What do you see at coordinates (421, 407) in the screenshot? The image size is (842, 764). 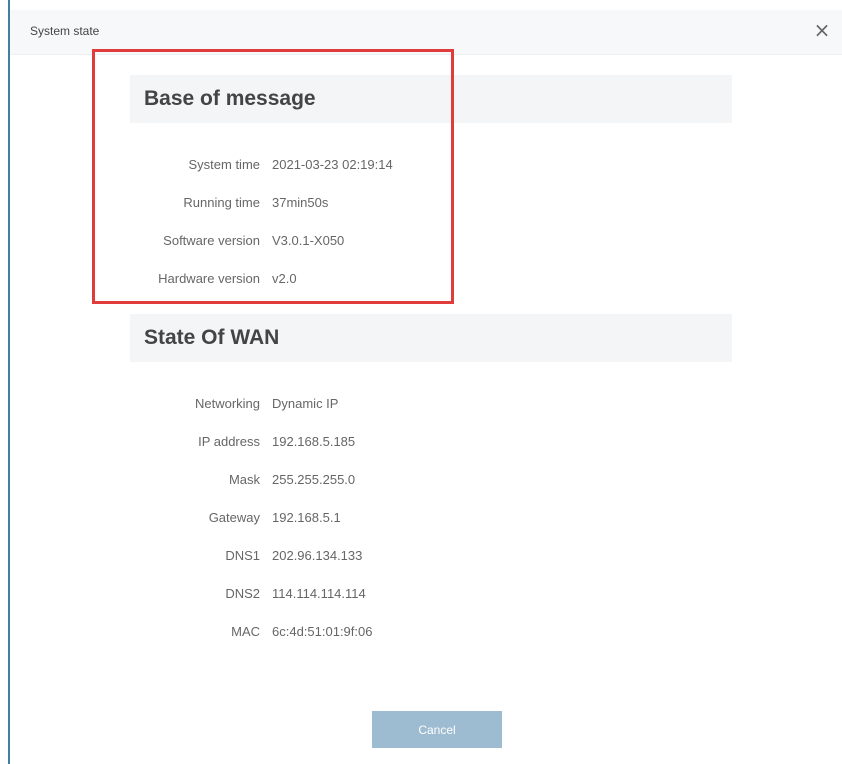 I see `info-row-networking: Networking Dynamic IP` at bounding box center [421, 407].